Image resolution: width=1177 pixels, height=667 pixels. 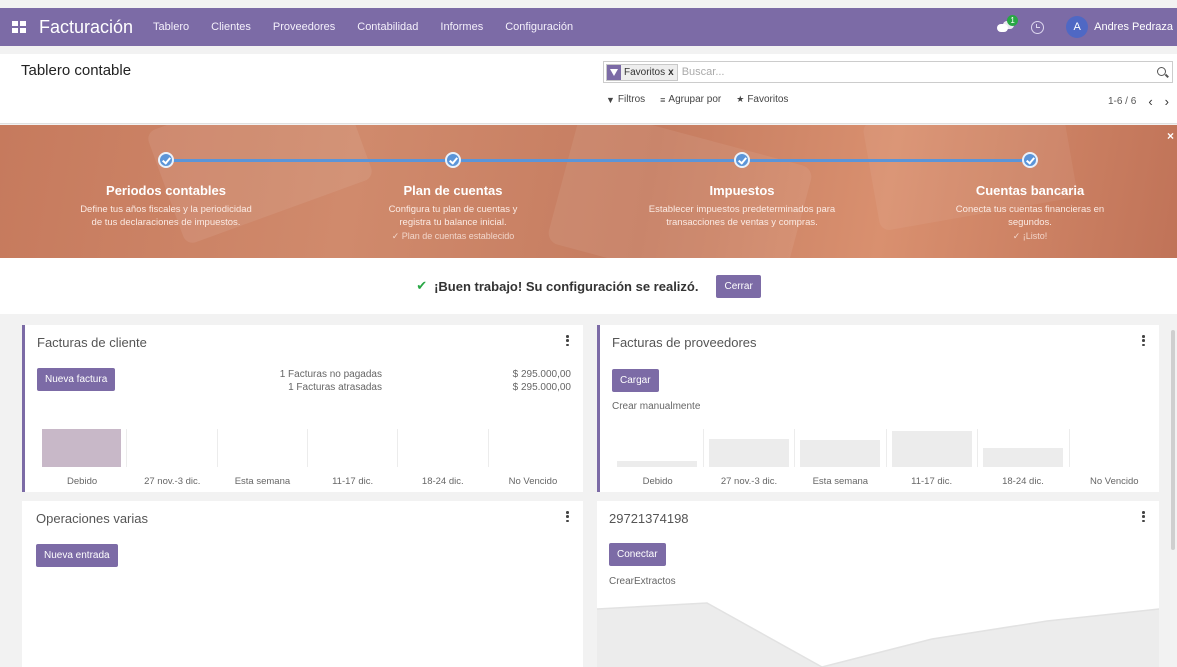 What do you see at coordinates (1173, 440) in the screenshot?
I see `page-scrollbar` at bounding box center [1173, 440].